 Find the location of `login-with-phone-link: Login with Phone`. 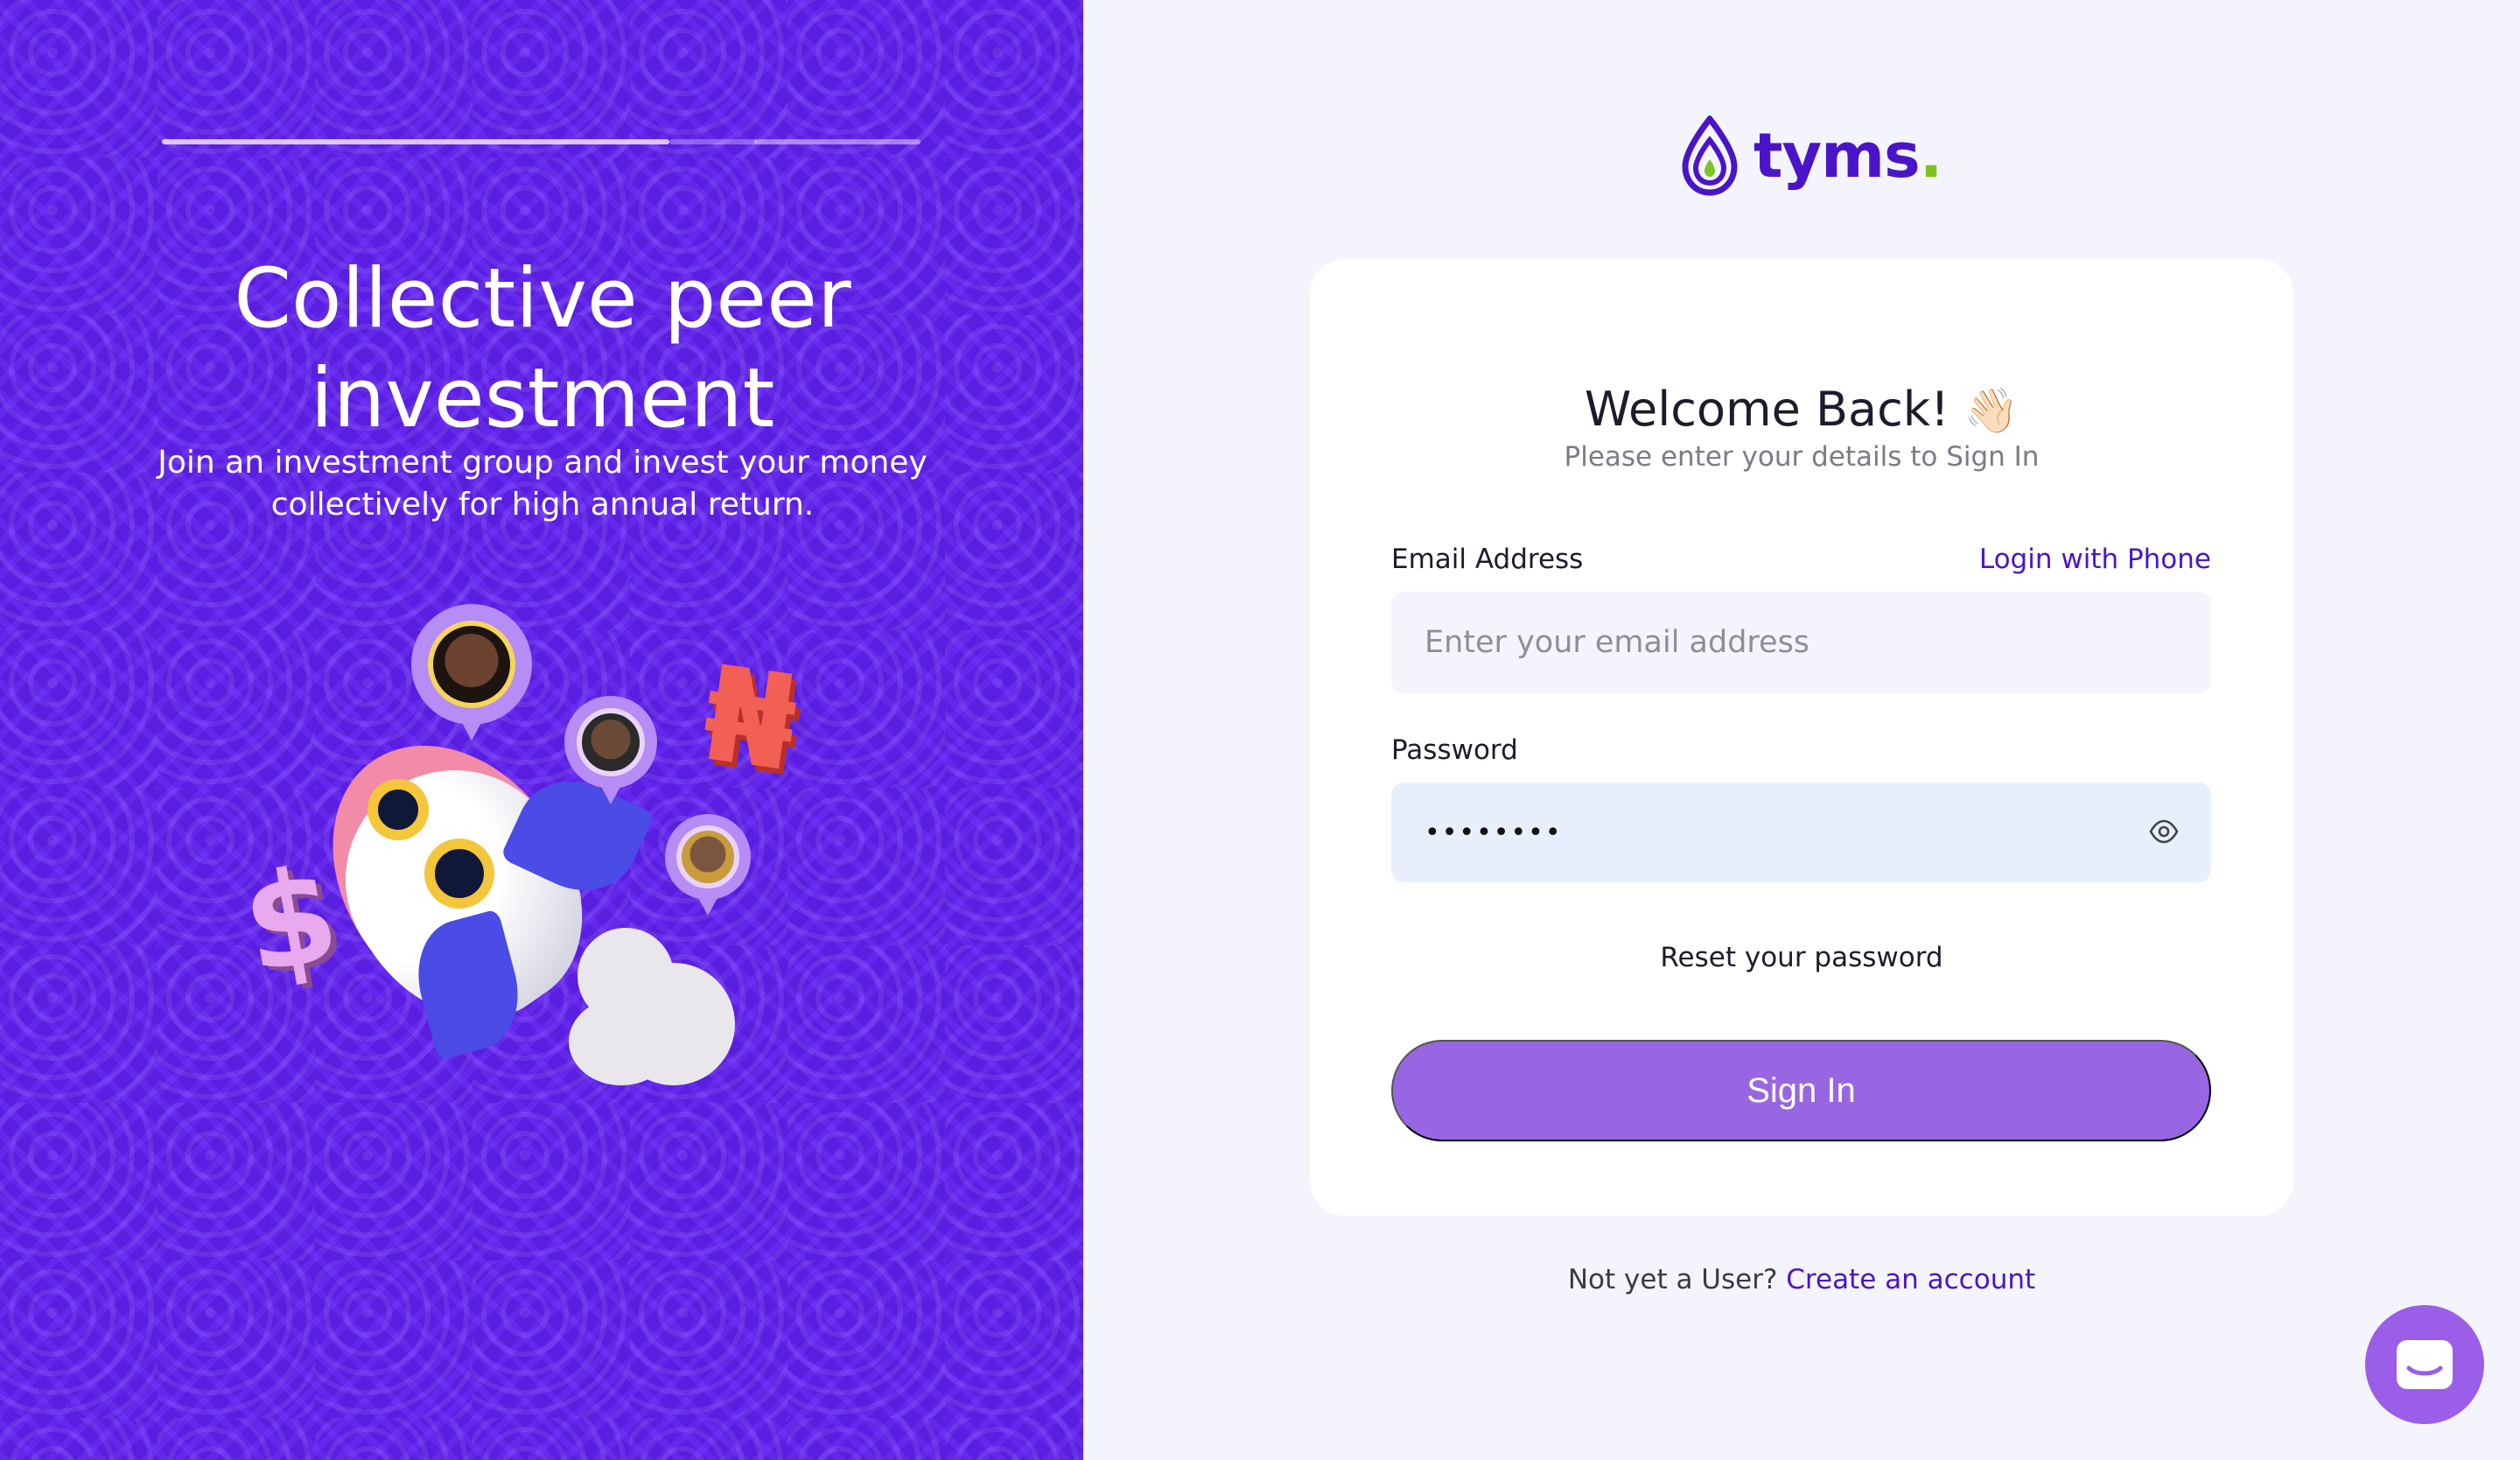

login-with-phone-link: Login with Phone is located at coordinates (2095, 559).